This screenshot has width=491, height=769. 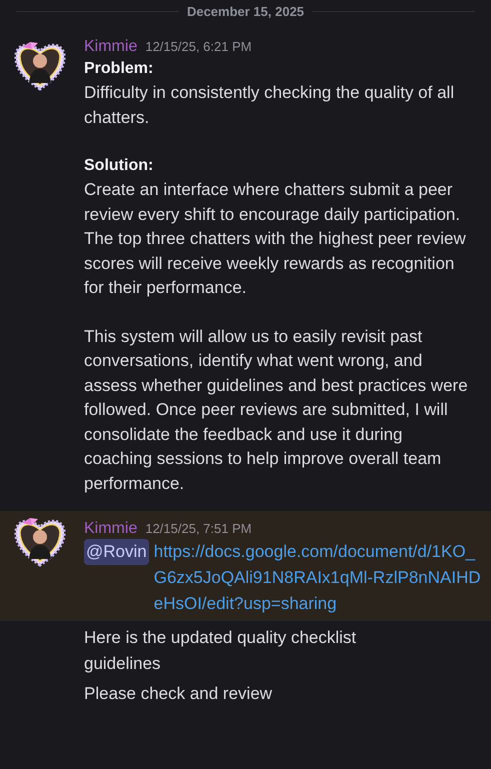 What do you see at coordinates (245, 11) in the screenshot?
I see `date-divider-label: December 15, 2025` at bounding box center [245, 11].